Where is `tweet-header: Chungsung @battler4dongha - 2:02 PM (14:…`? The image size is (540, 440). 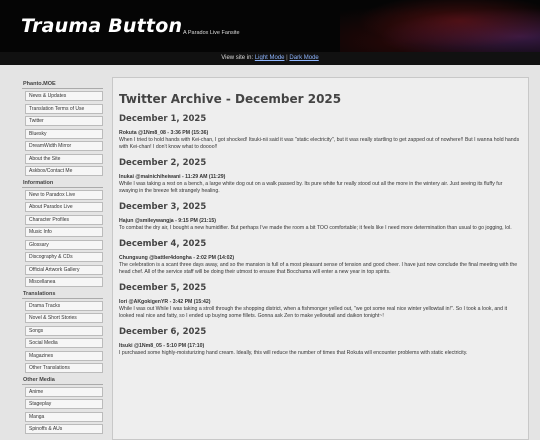 tweet-header: Chungsung @battler4dongha - 2:02 PM (14:… is located at coordinates (177, 258).